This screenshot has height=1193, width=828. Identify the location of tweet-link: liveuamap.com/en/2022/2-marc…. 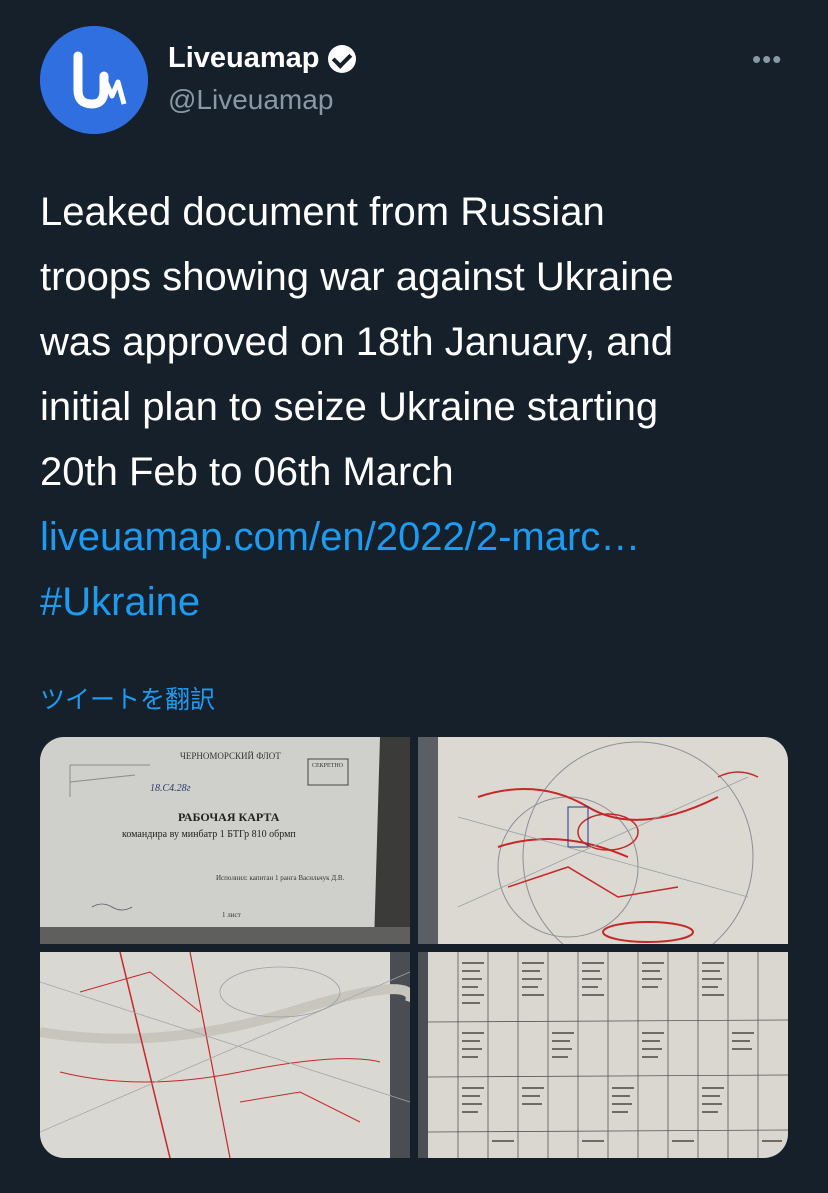
(420, 537).